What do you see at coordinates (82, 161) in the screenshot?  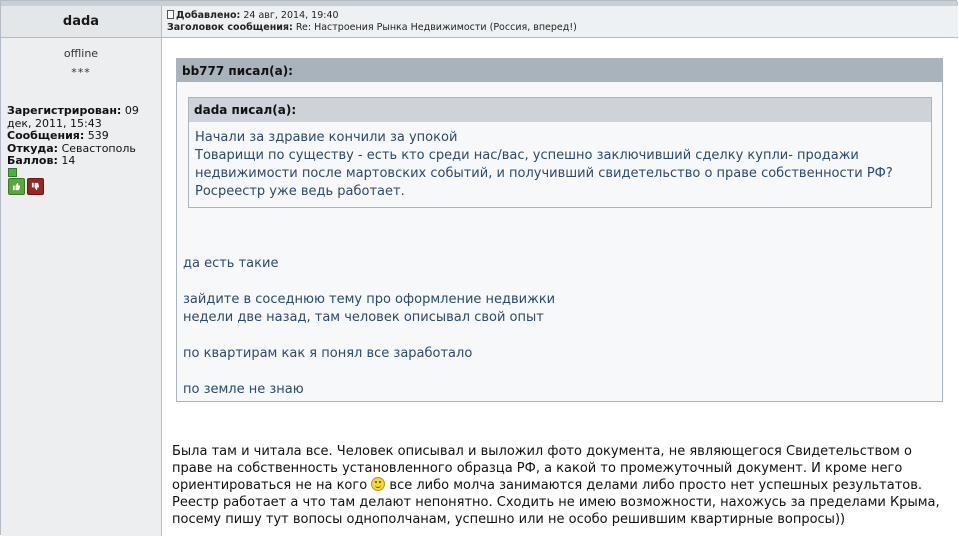 I see `points-row: Баллов: 14` at bounding box center [82, 161].